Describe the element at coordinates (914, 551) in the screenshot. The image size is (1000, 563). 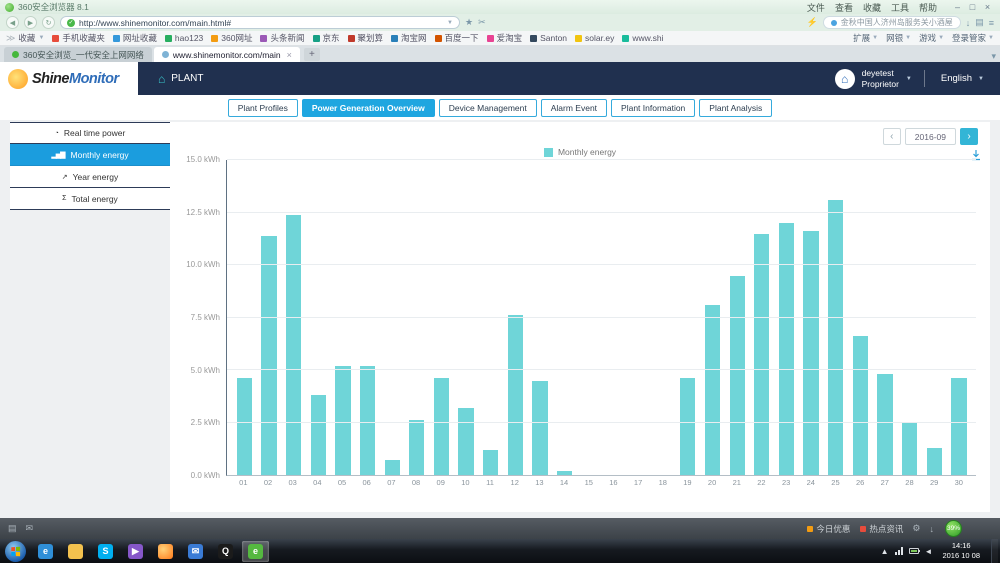
I see `battery-icon` at that location.